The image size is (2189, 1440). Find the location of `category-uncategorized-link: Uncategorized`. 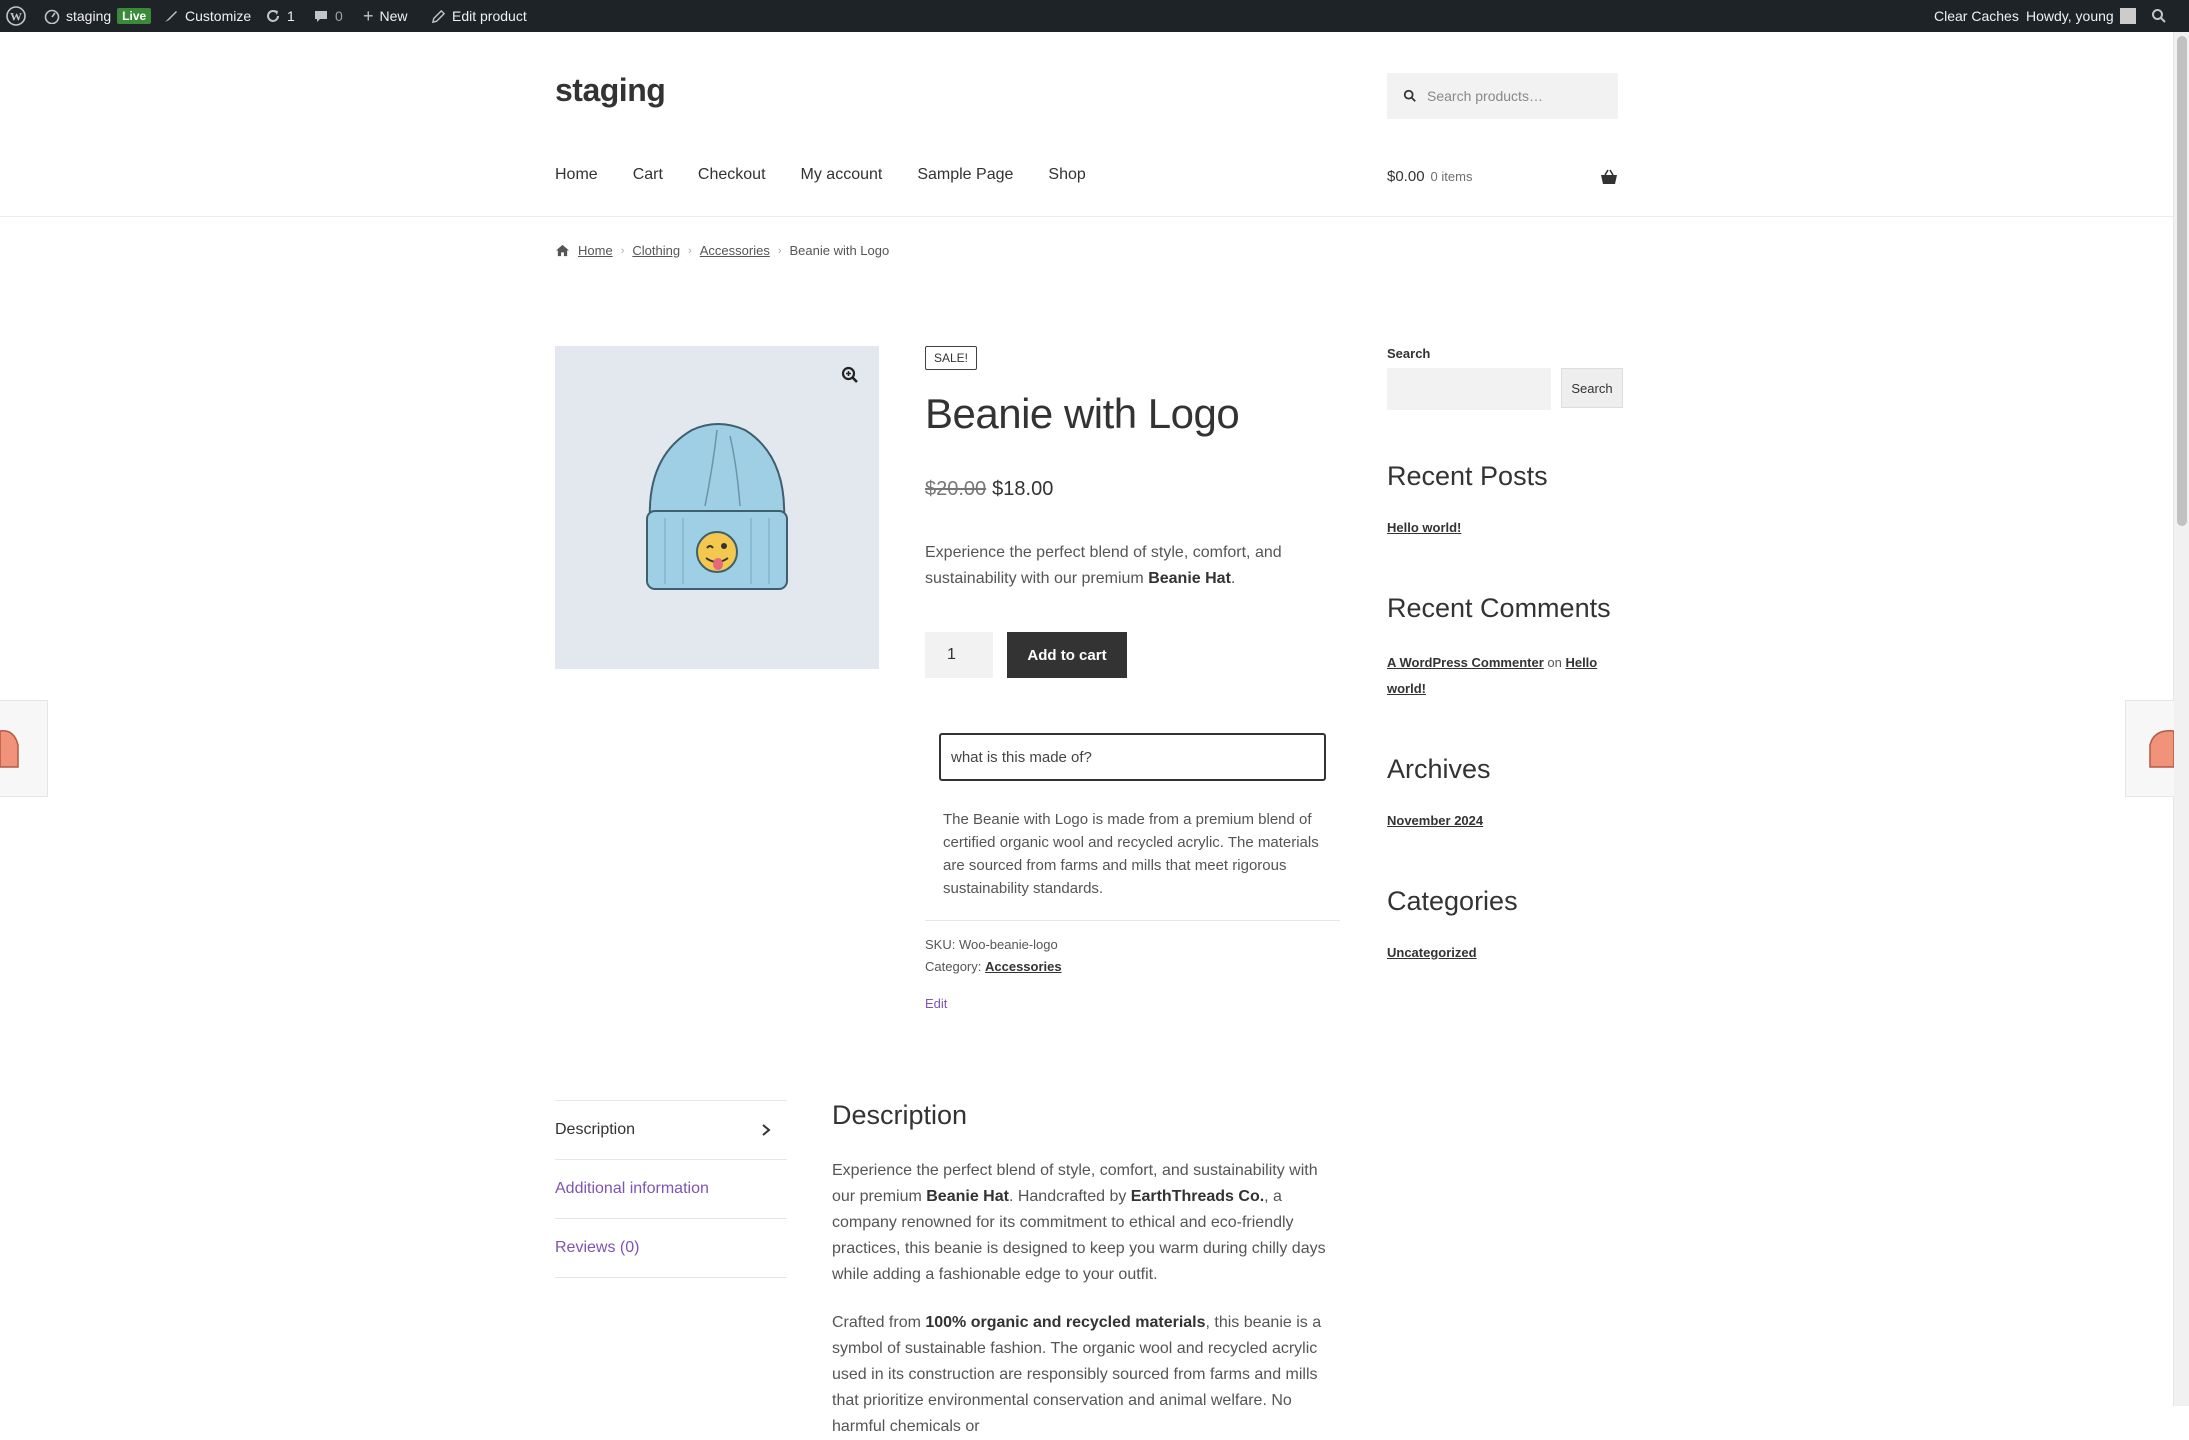

category-uncategorized-link: Uncategorized is located at coordinates (1432, 952).